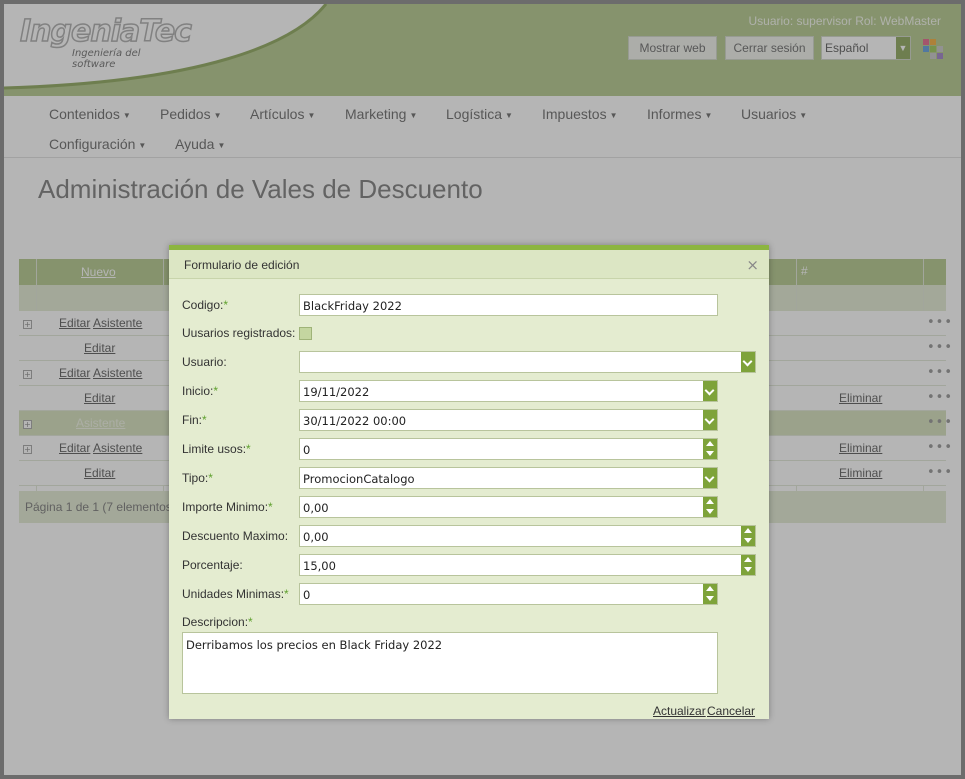  What do you see at coordinates (305, 333) in the screenshot?
I see `registered-users-checkbox` at bounding box center [305, 333].